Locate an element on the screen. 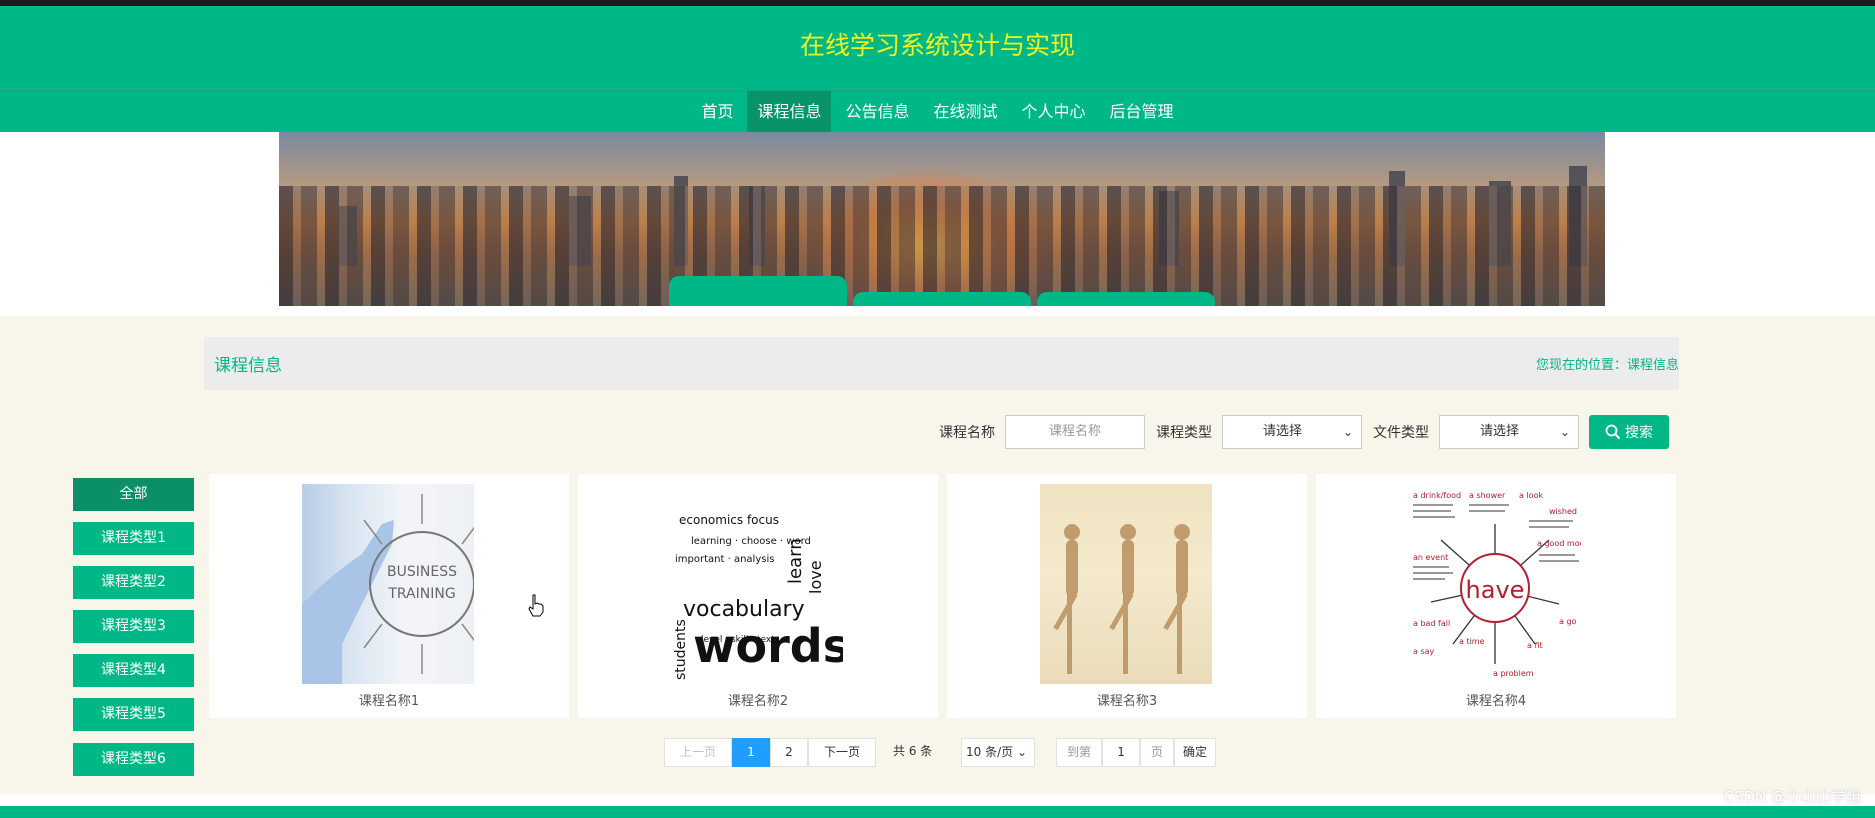 This screenshot has height=818, width=1875. svg-text: a look is located at coordinates (1531, 495).